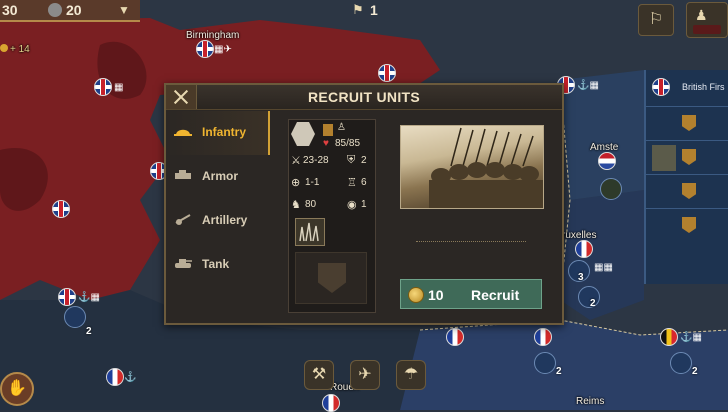 The width and height of the screenshot is (728, 412). Describe the element at coordinates (319, 375) in the screenshot. I see `build-tools-icon: ⚒` at that location.